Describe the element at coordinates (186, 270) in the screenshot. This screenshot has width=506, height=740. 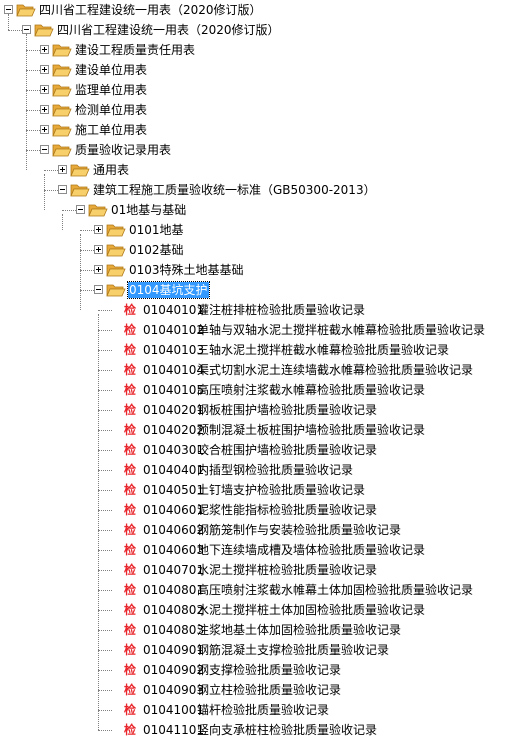
I see `tree-node-label: 0103特殊土地基基础` at that location.